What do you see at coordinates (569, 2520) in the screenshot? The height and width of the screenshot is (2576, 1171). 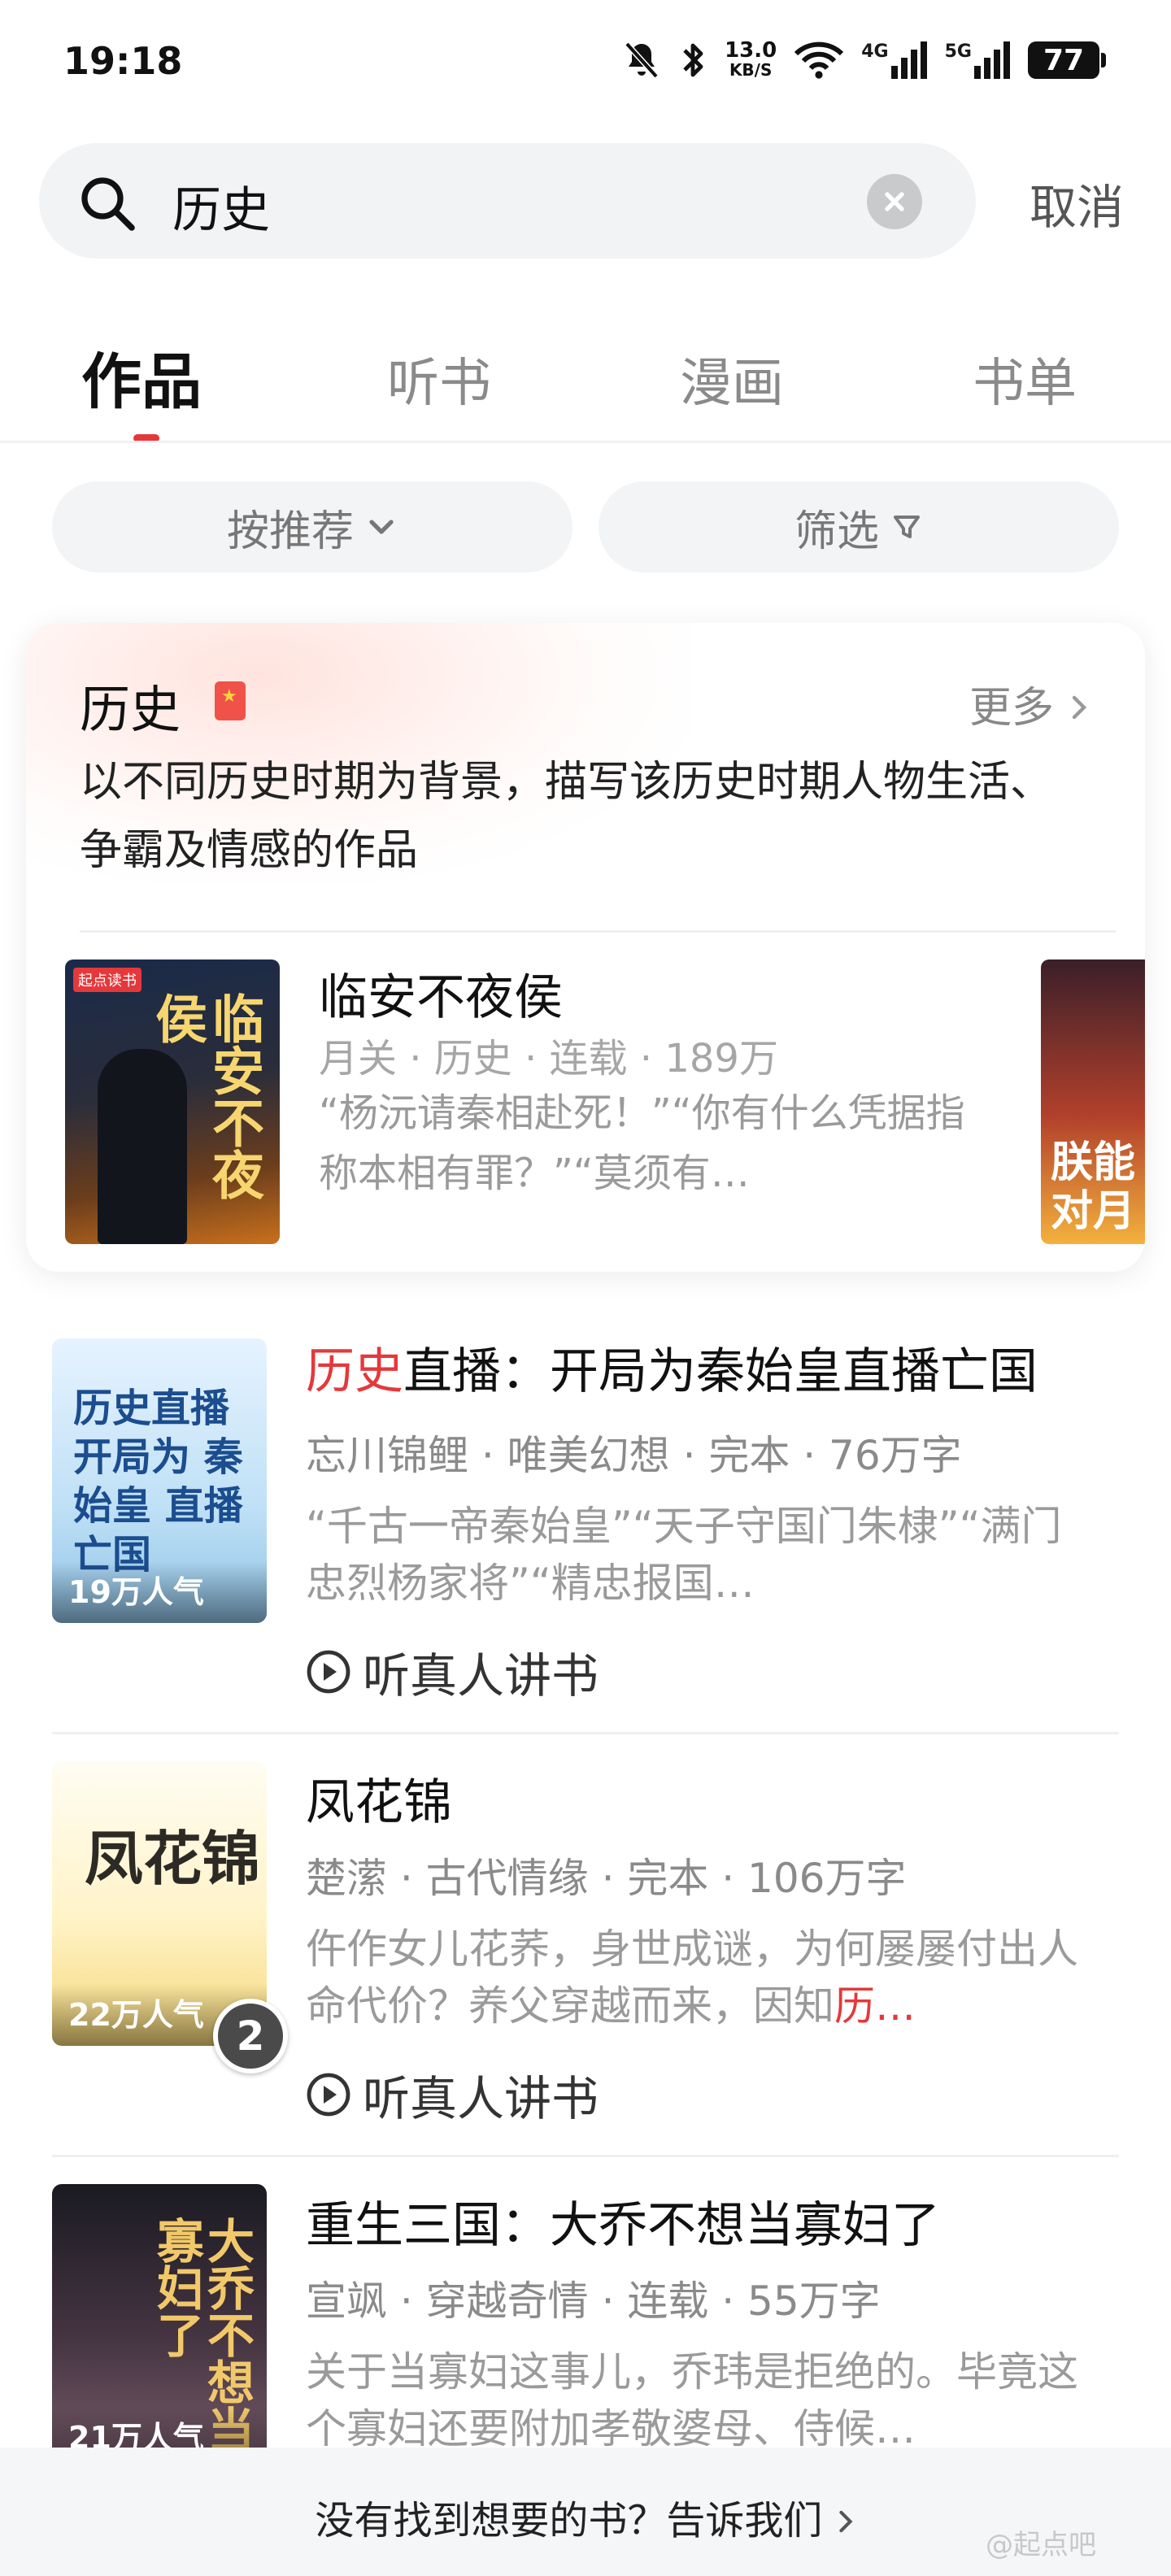 I see `feedback-label: 没有找到想要的书？告诉我们` at bounding box center [569, 2520].